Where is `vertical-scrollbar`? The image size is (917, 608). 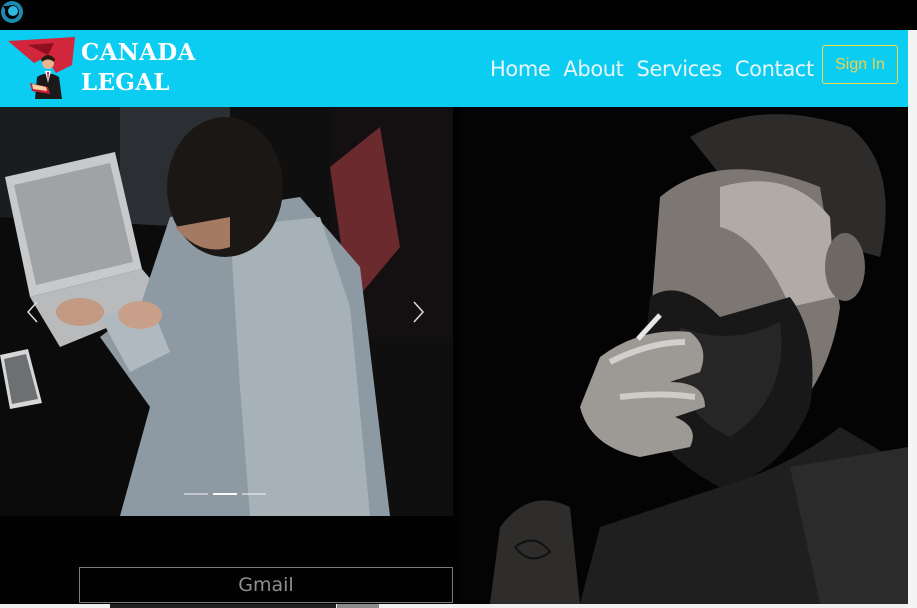 vertical-scrollbar is located at coordinates (912, 319).